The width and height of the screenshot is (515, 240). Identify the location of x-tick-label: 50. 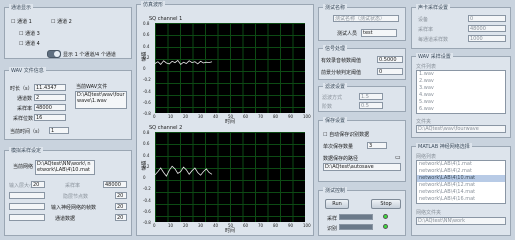
(231, 225).